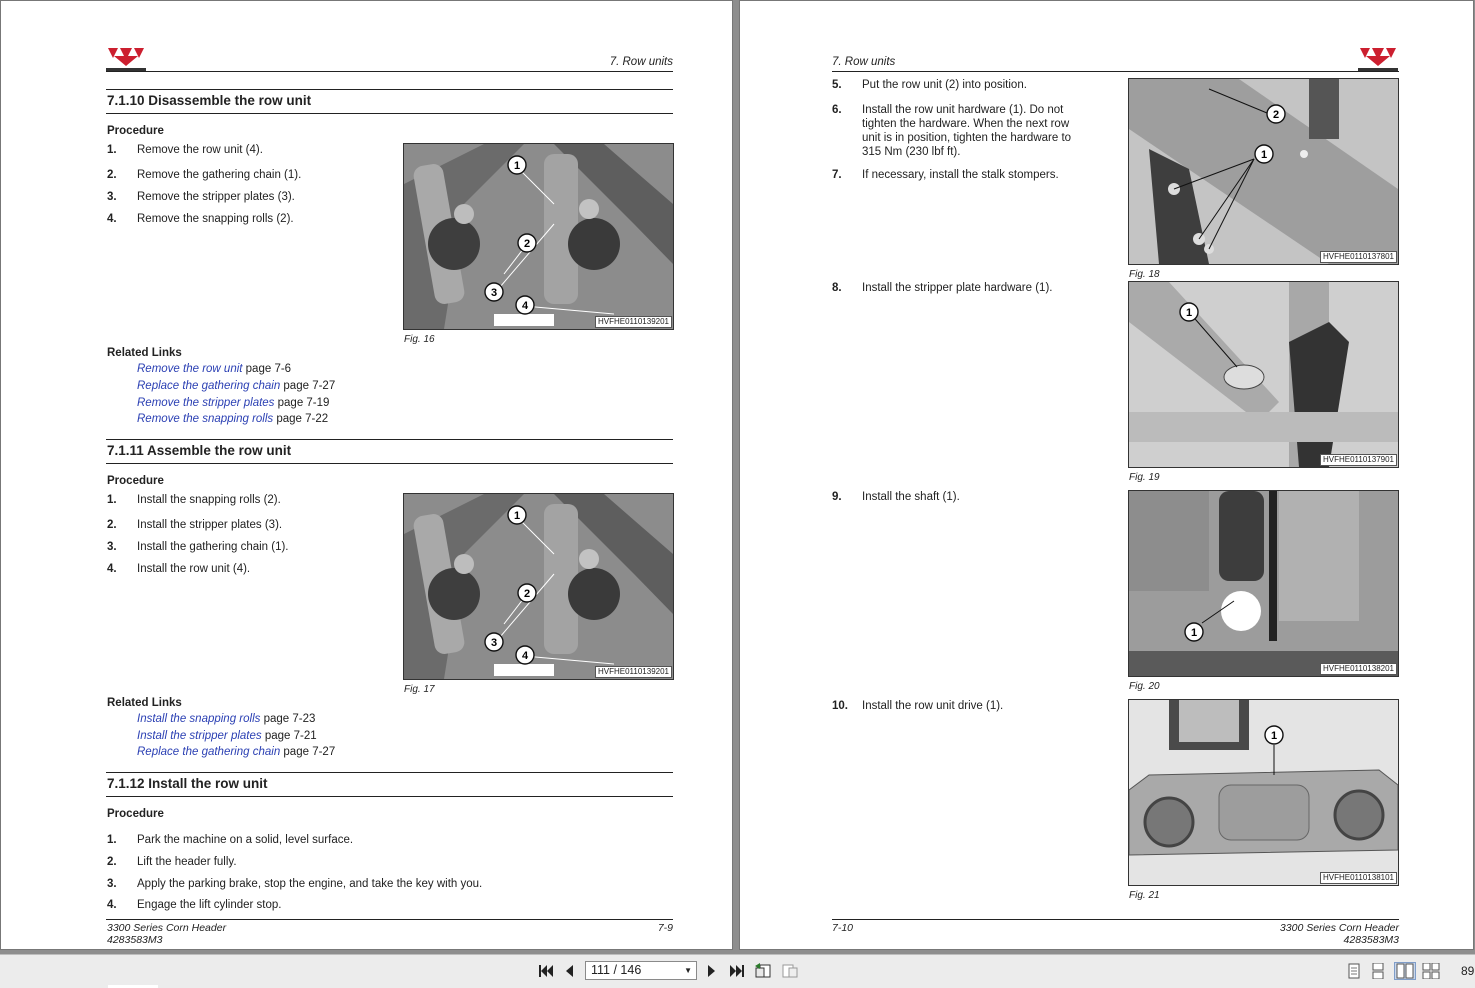 The height and width of the screenshot is (988, 1475). Describe the element at coordinates (209, 100) in the screenshot. I see `section-title: 7.1.10 Disassemble the row unit` at that location.